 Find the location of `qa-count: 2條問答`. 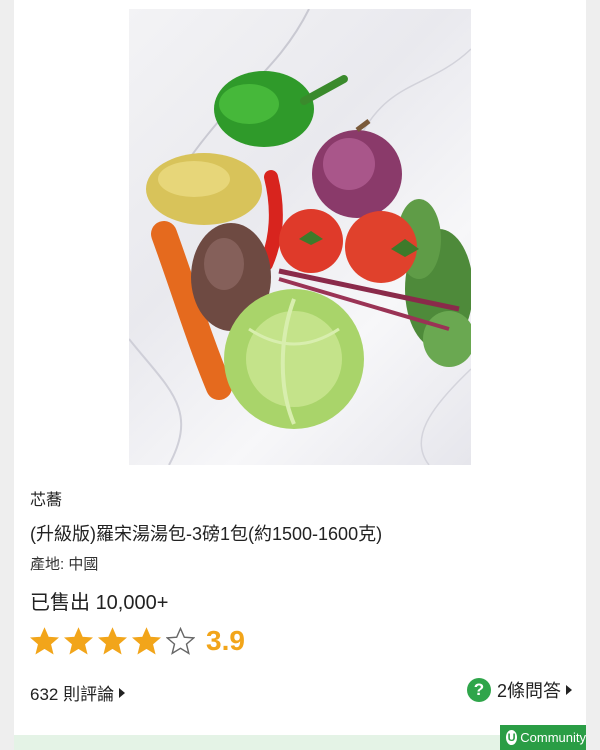

qa-count: 2條問答 is located at coordinates (528, 691).